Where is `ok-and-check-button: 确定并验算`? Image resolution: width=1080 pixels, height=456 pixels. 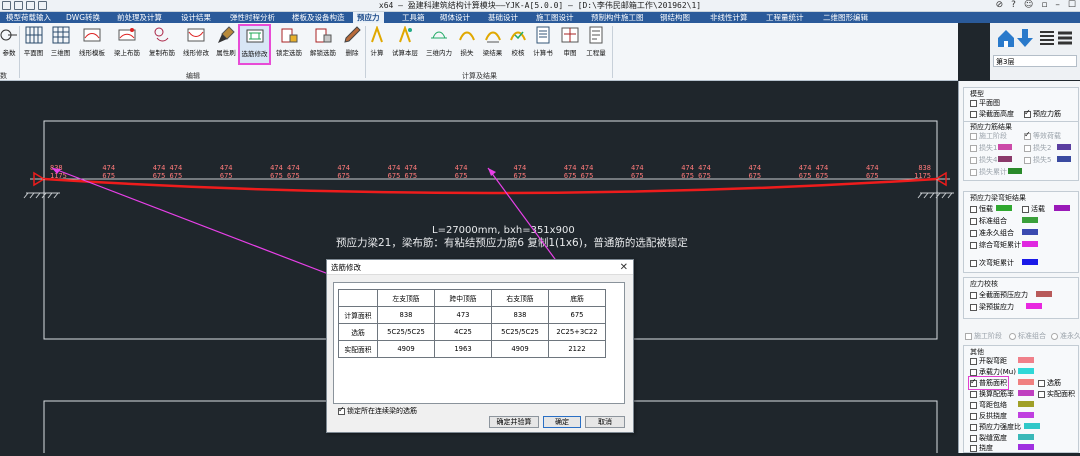 ok-and-check-button: 确定并验算 is located at coordinates (514, 422).